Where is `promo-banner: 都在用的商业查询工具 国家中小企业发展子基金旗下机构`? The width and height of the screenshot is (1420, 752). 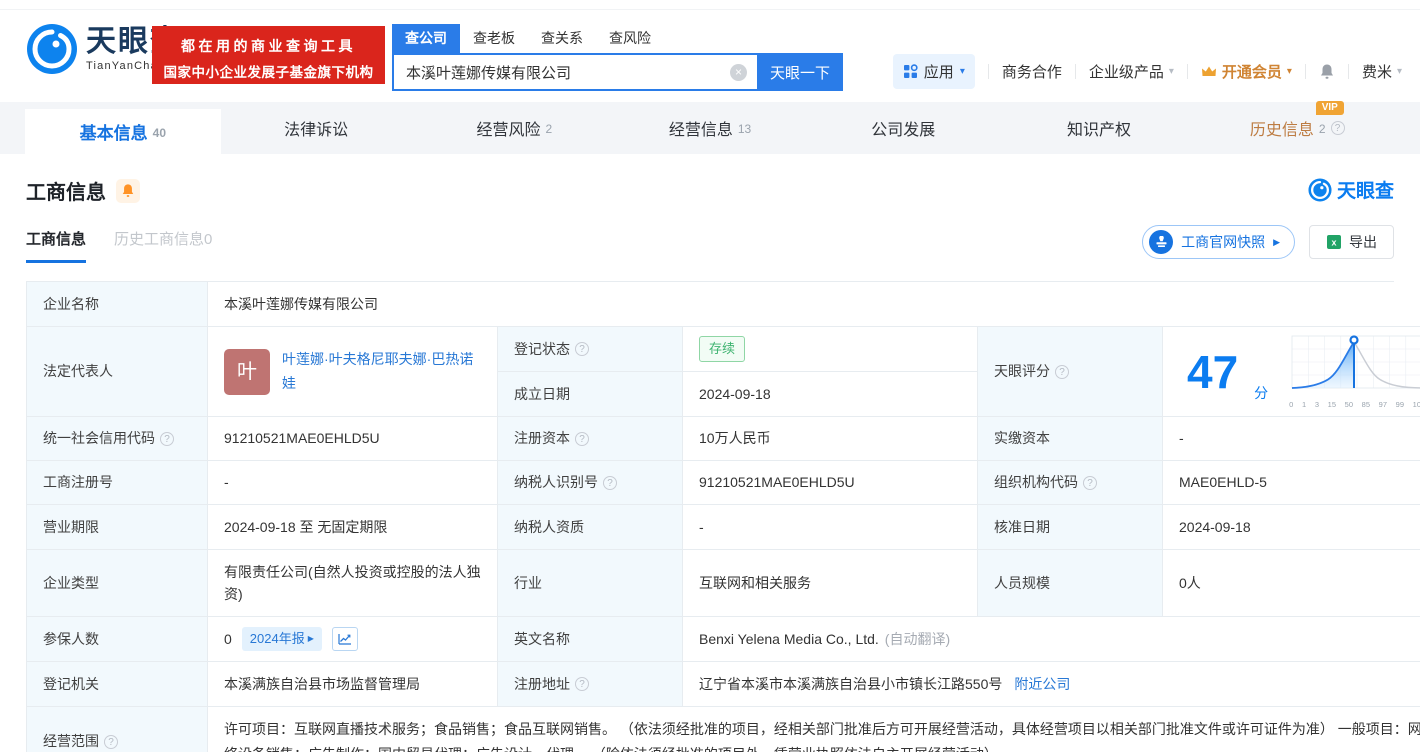 promo-banner: 都在用的商业查询工具 国家中小企业发展子基金旗下机构 is located at coordinates (268, 55).